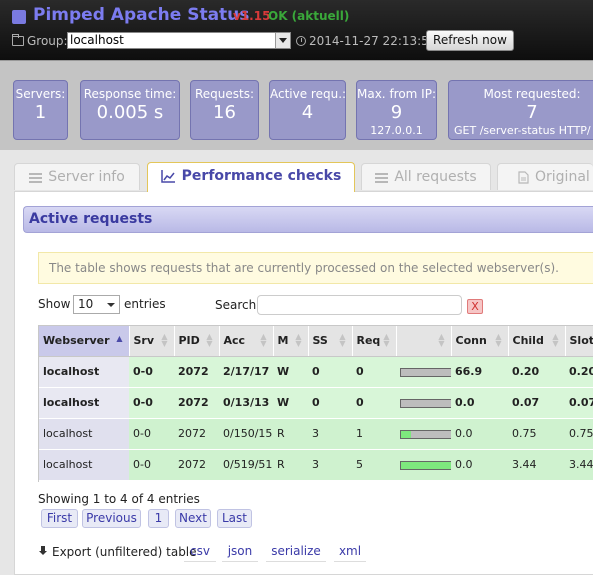 Image resolution: width=593 pixels, height=575 pixels. I want to click on column-header: Srv ▲ ▼, so click(152, 341).